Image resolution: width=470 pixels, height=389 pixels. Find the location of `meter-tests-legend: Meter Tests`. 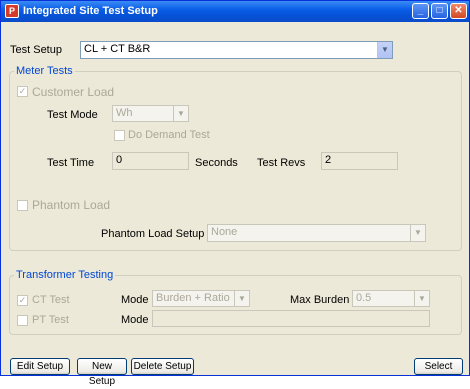

meter-tests-legend: Meter Tests is located at coordinates (44, 71).